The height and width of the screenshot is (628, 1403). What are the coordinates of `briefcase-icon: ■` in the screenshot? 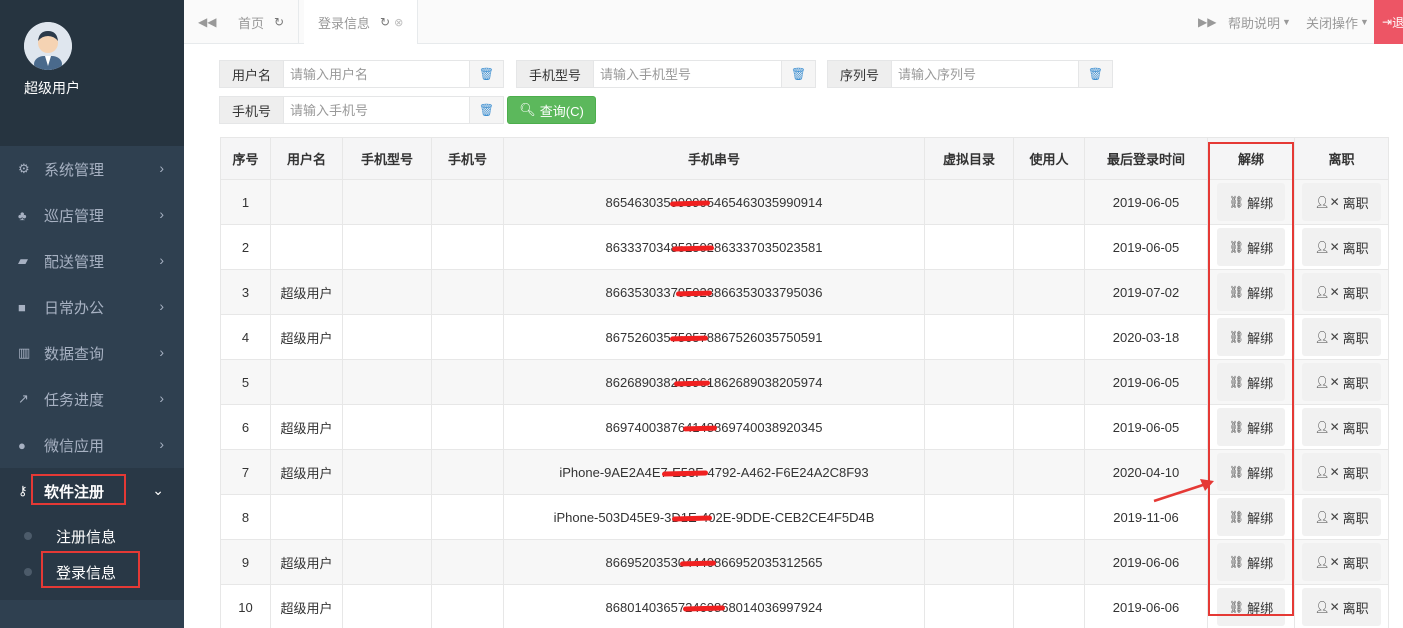 It's located at (22, 307).